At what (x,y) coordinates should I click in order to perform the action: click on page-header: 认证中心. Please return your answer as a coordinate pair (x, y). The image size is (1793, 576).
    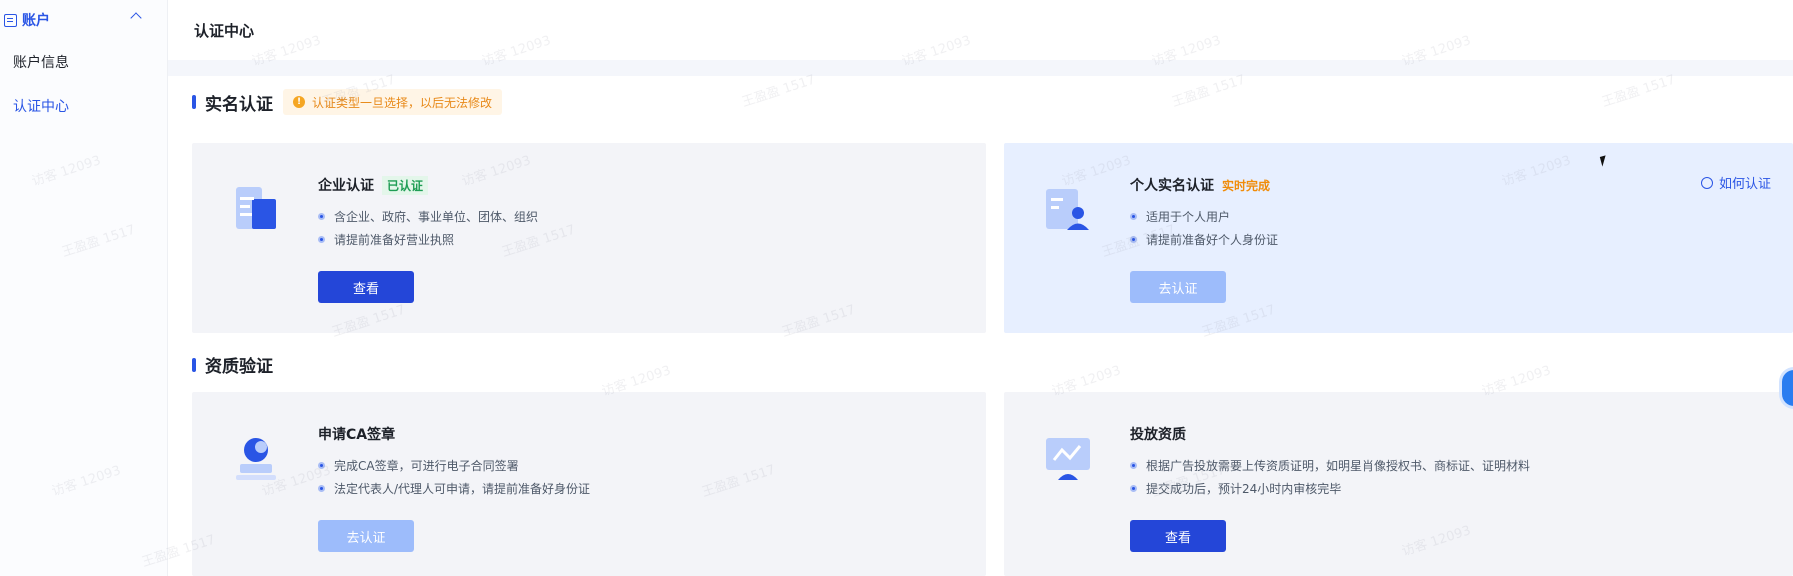
    Looking at the image, I should click on (980, 30).